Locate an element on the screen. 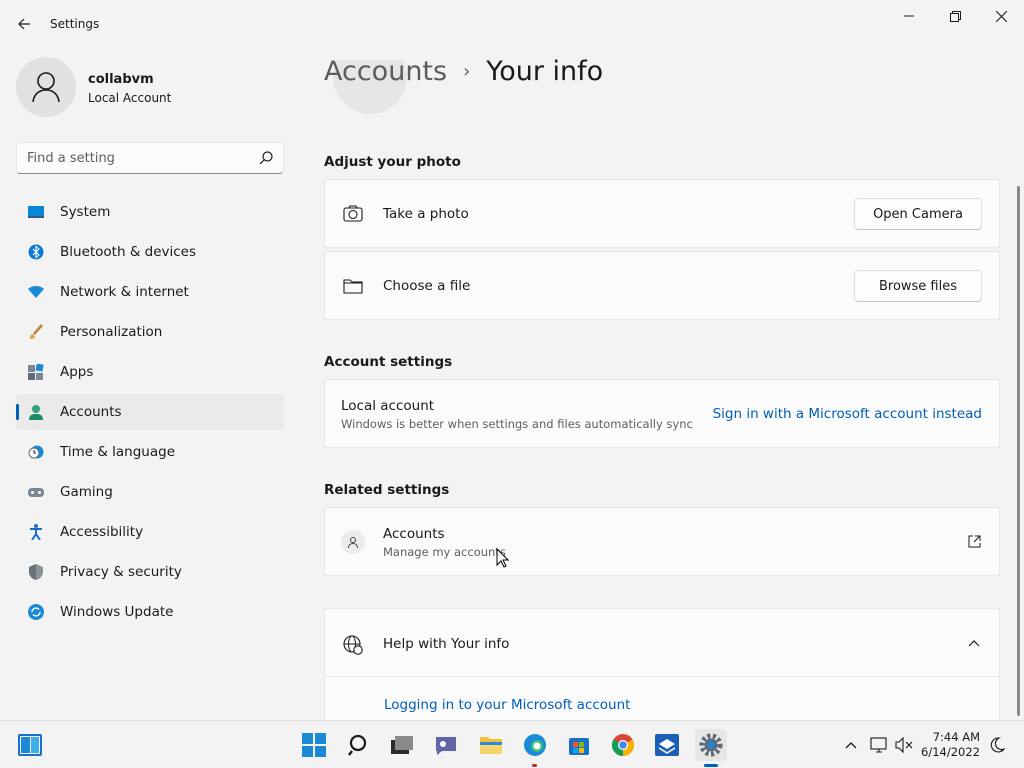 The image size is (1024, 768). user-name: collabvm is located at coordinates (121, 79).